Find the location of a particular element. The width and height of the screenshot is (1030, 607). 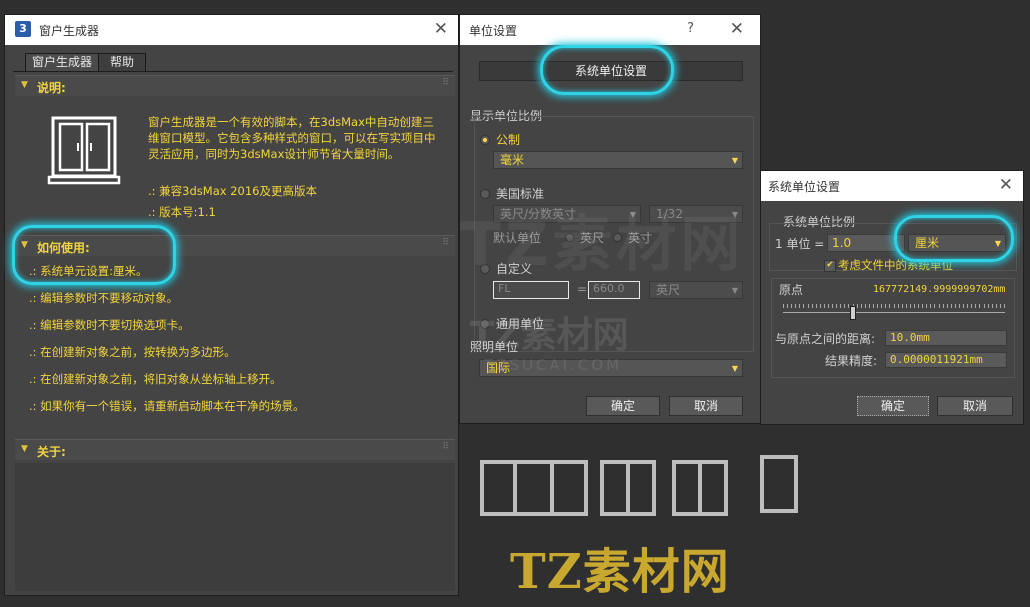

metric-dropdown: 毫米 ▼ is located at coordinates (618, 160).